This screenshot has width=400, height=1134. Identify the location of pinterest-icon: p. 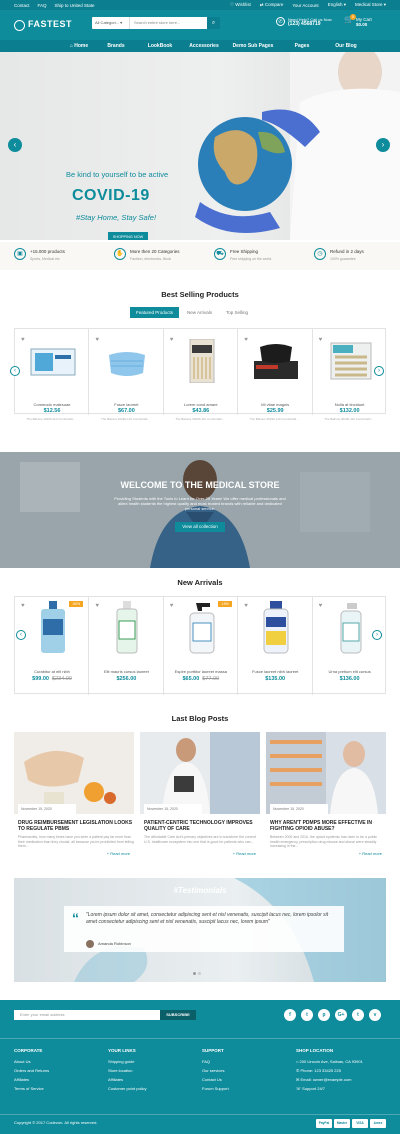
(324, 1015).